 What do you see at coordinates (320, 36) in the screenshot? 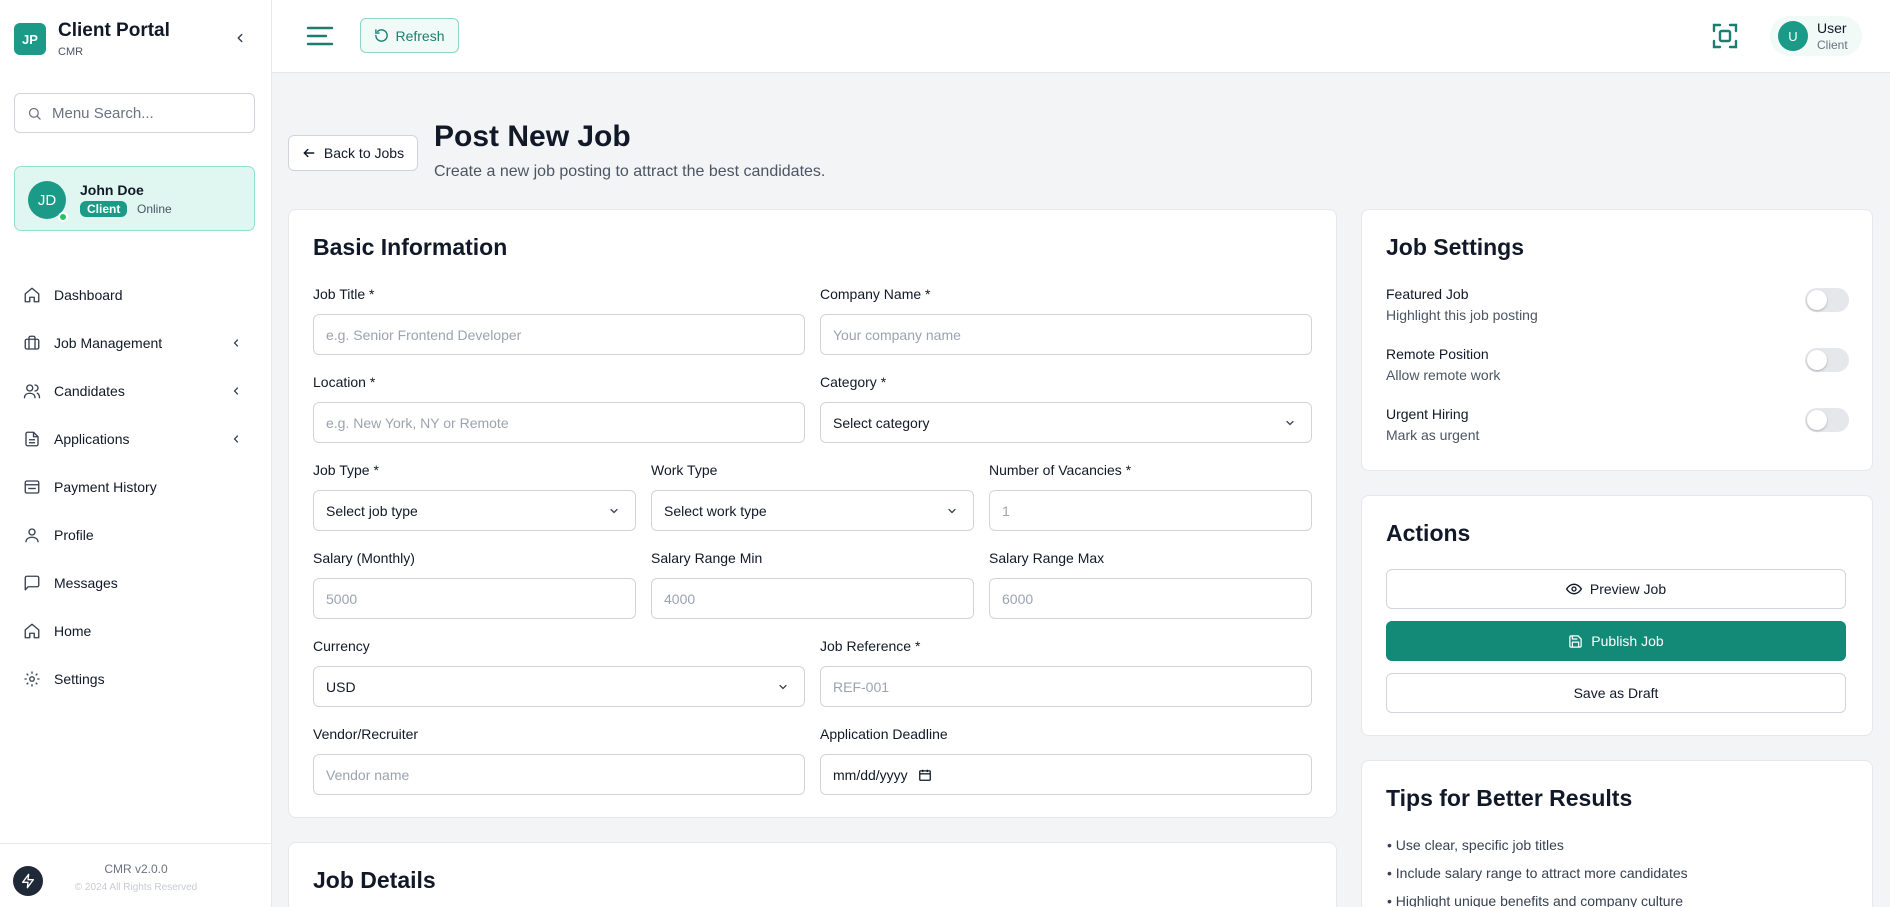
I see `menu-toggle-button` at bounding box center [320, 36].